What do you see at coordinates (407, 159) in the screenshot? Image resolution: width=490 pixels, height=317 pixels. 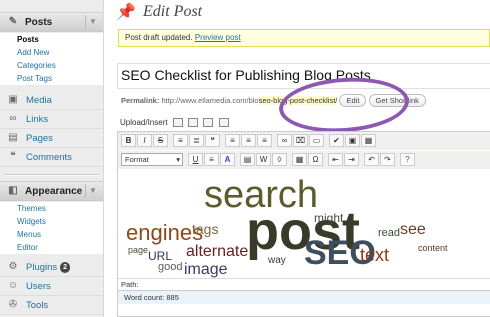 I see `help-icon: ?` at bounding box center [407, 159].